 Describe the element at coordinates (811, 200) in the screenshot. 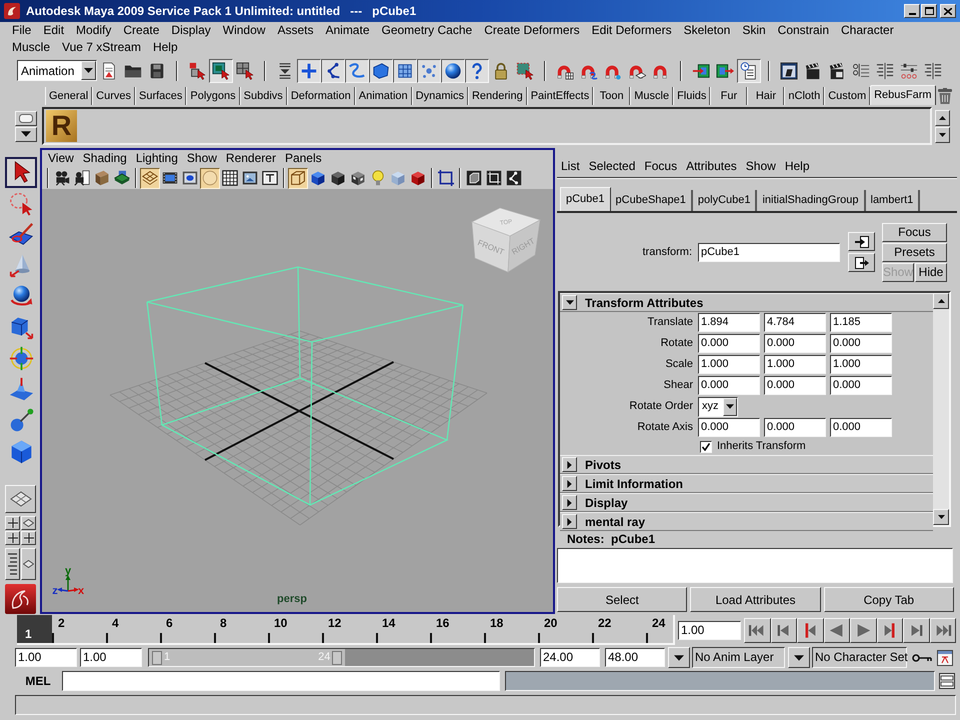

I see `node-tab: initialShadingGroup` at that location.